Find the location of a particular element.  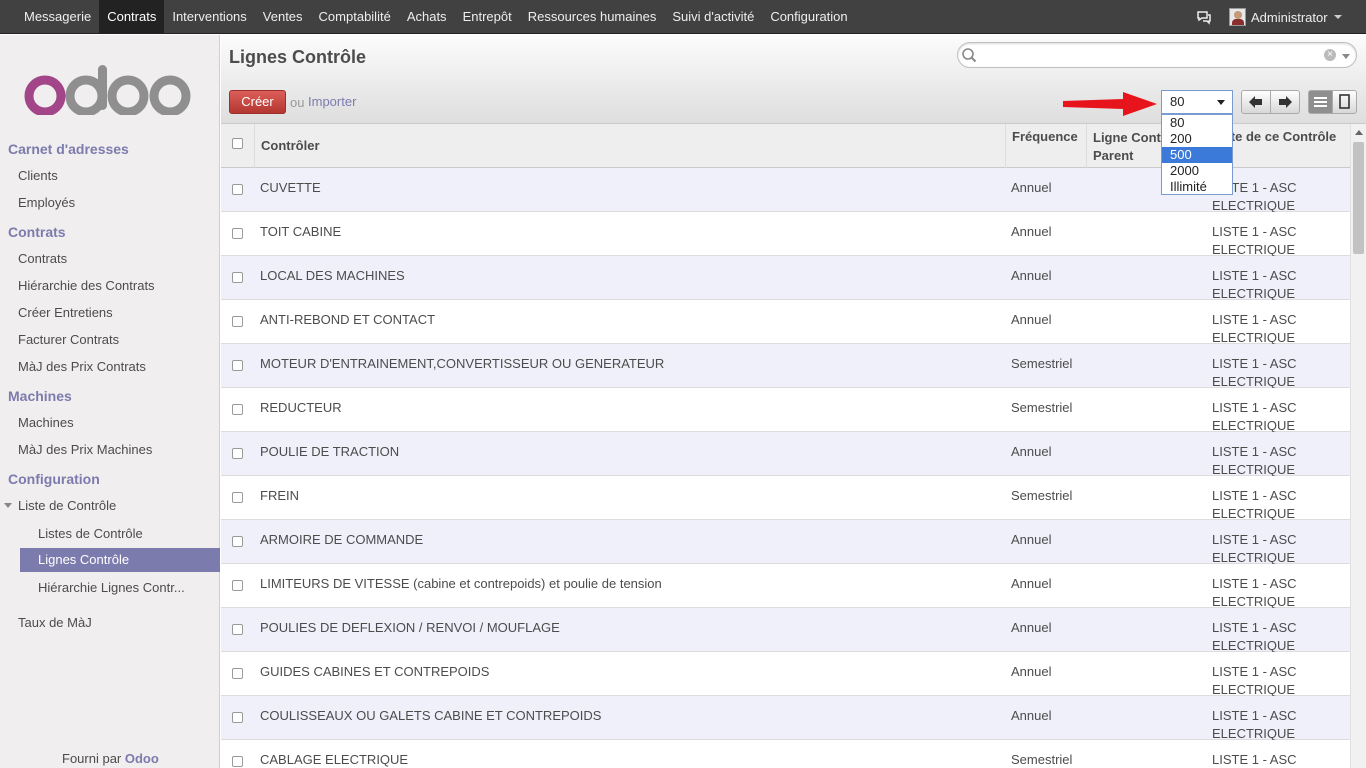

search-input: × is located at coordinates (1157, 55).